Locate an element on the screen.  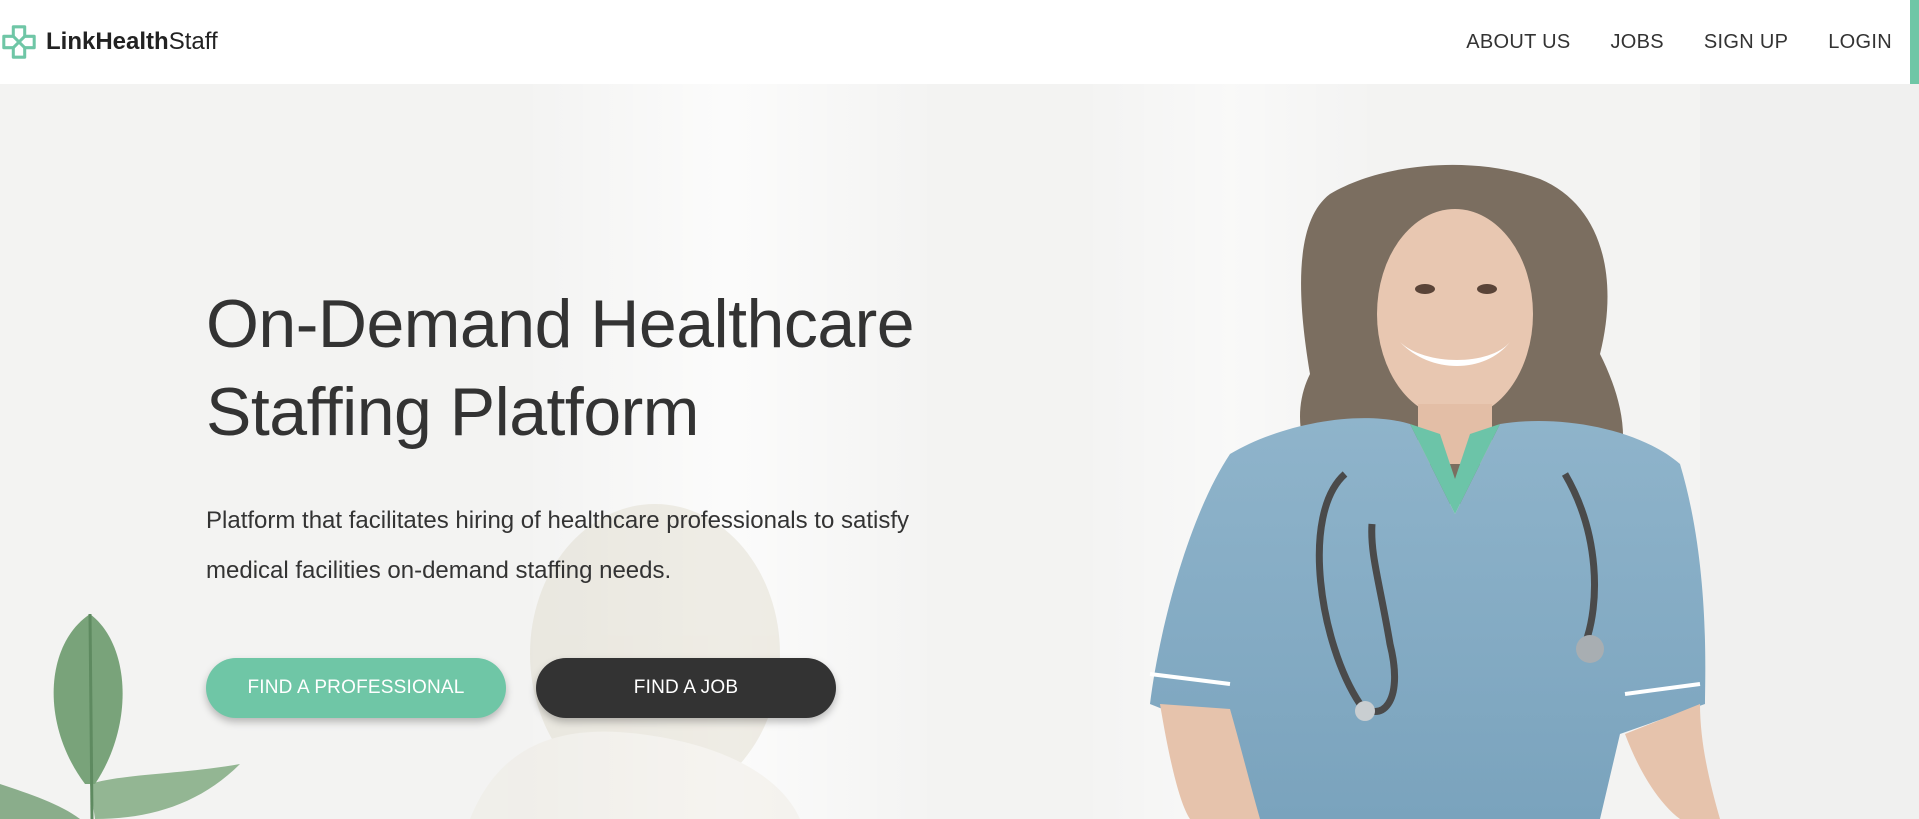
nav-item-jobs: JOBS is located at coordinates (1636, 42).